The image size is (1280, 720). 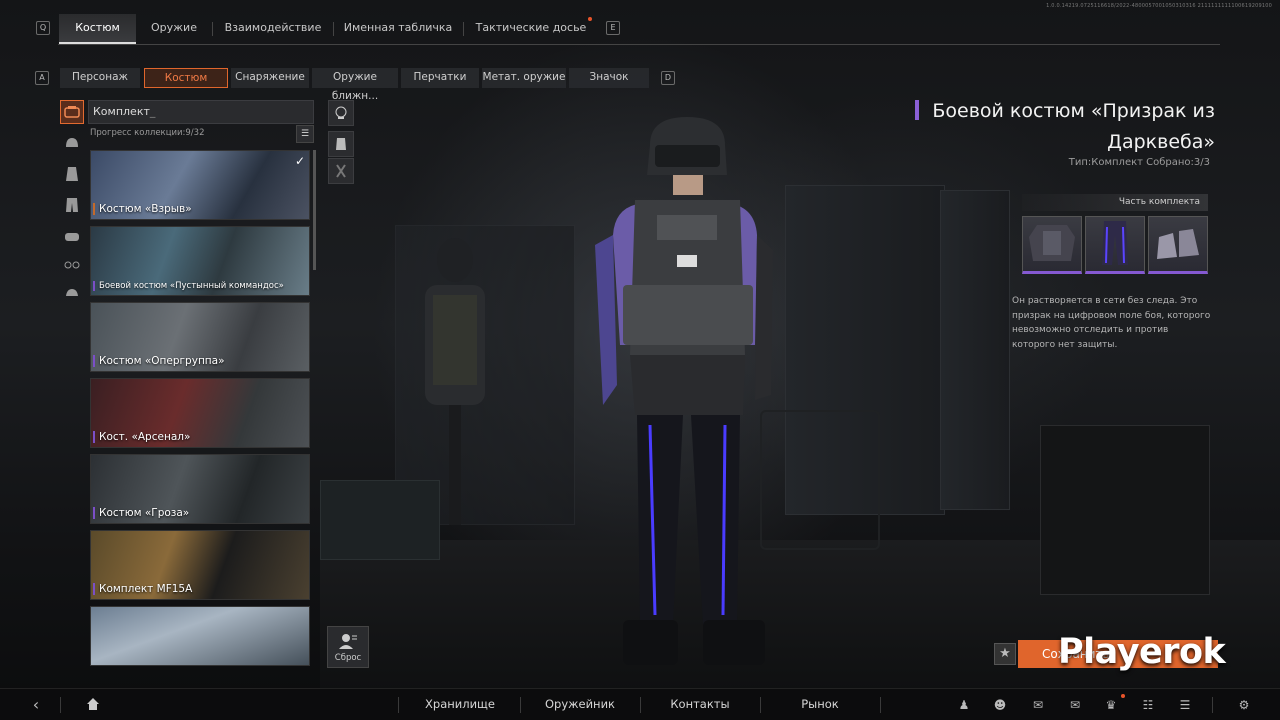 I want to click on watermark: Playerok, so click(x=1142, y=652).